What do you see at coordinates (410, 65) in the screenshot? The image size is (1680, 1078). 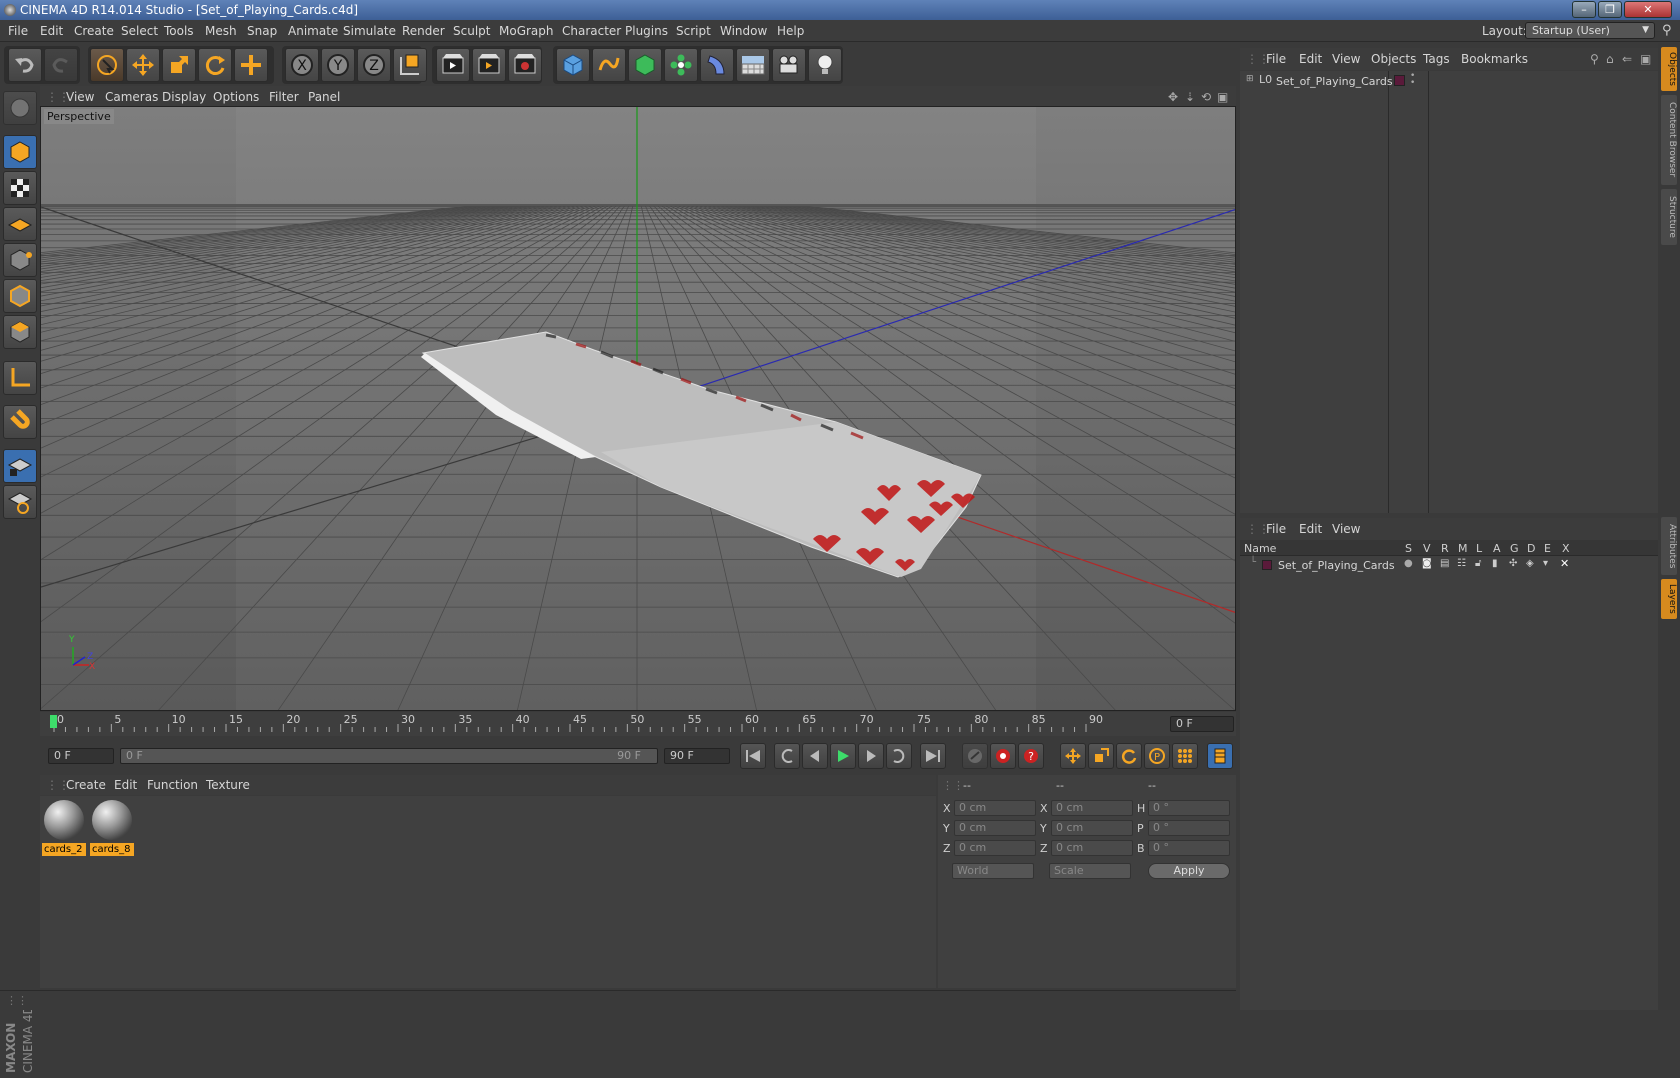 I see `coordinate-system-icon` at bounding box center [410, 65].